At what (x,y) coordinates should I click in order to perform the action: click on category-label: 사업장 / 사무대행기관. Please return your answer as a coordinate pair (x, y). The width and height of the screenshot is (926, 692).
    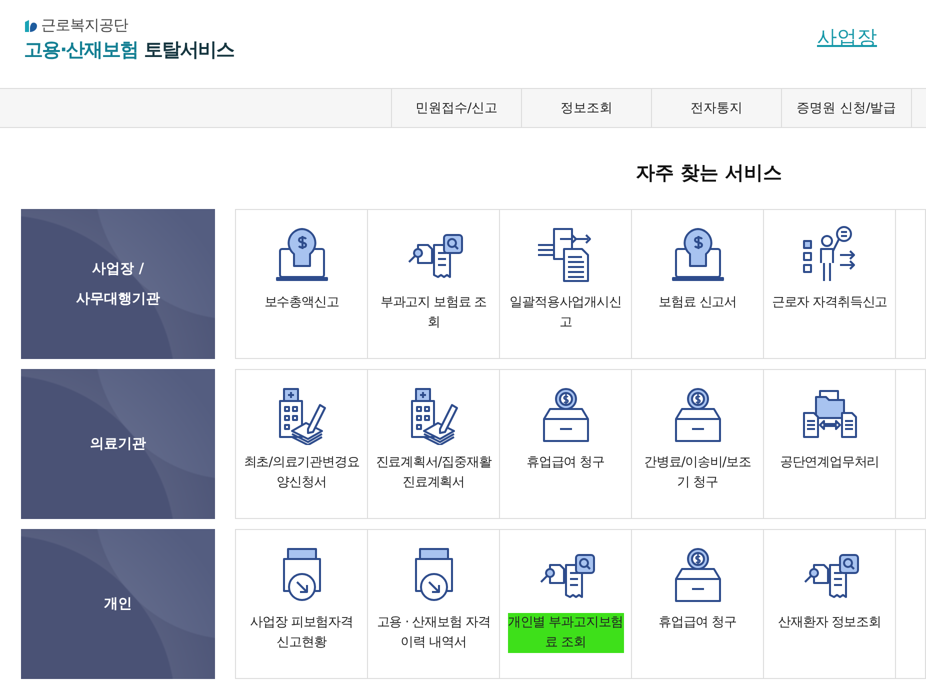
    Looking at the image, I should click on (118, 284).